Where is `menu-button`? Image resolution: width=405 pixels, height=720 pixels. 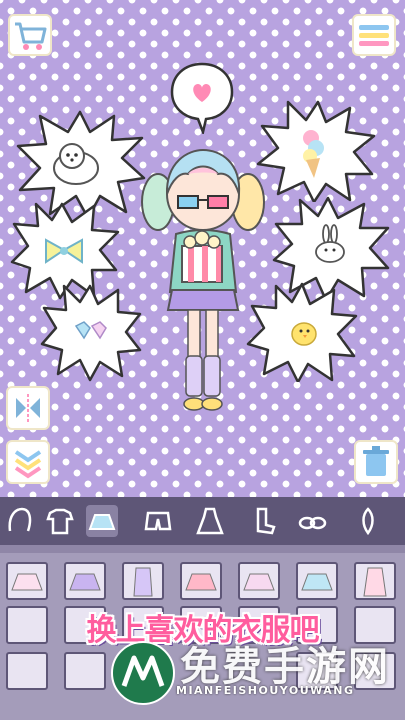
menu-button is located at coordinates (374, 35).